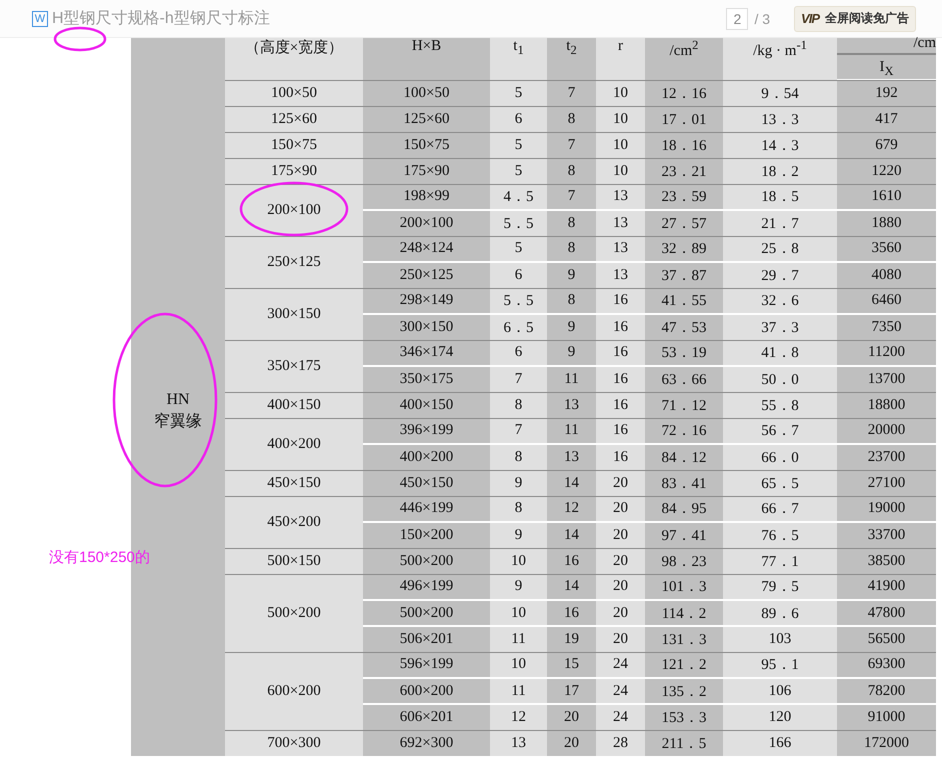  Describe the element at coordinates (518, 249) in the screenshot. I see `table-cell: 5` at that location.